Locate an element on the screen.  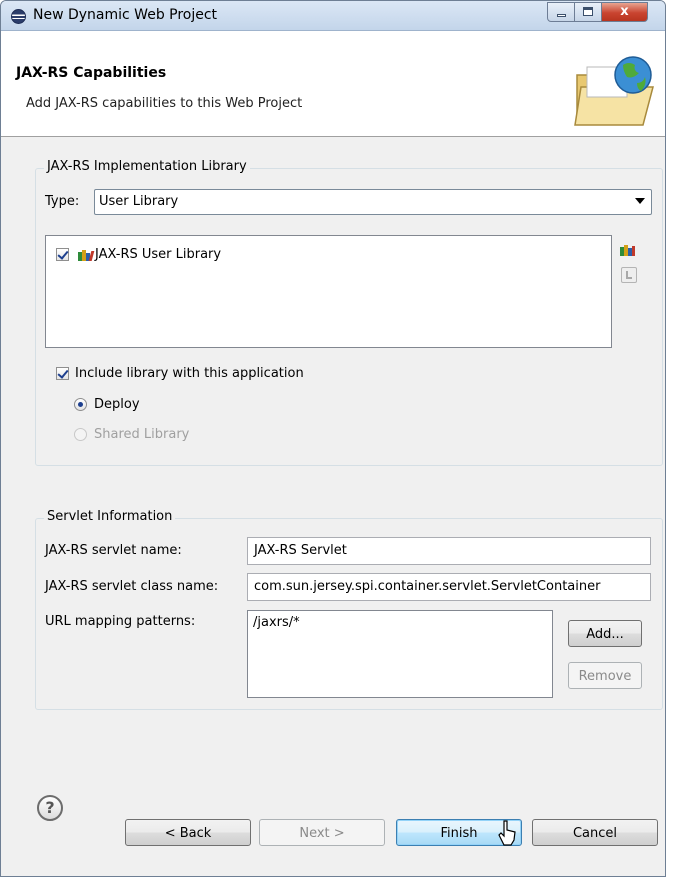
remove-mapping-button: Remove is located at coordinates (605, 675).